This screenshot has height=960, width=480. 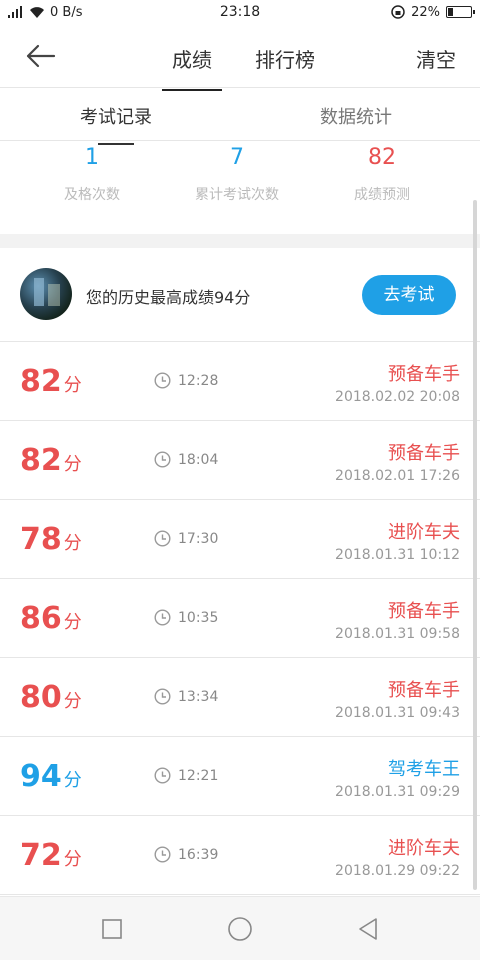 What do you see at coordinates (40, 56) in the screenshot?
I see `arrow-left-icon` at bounding box center [40, 56].